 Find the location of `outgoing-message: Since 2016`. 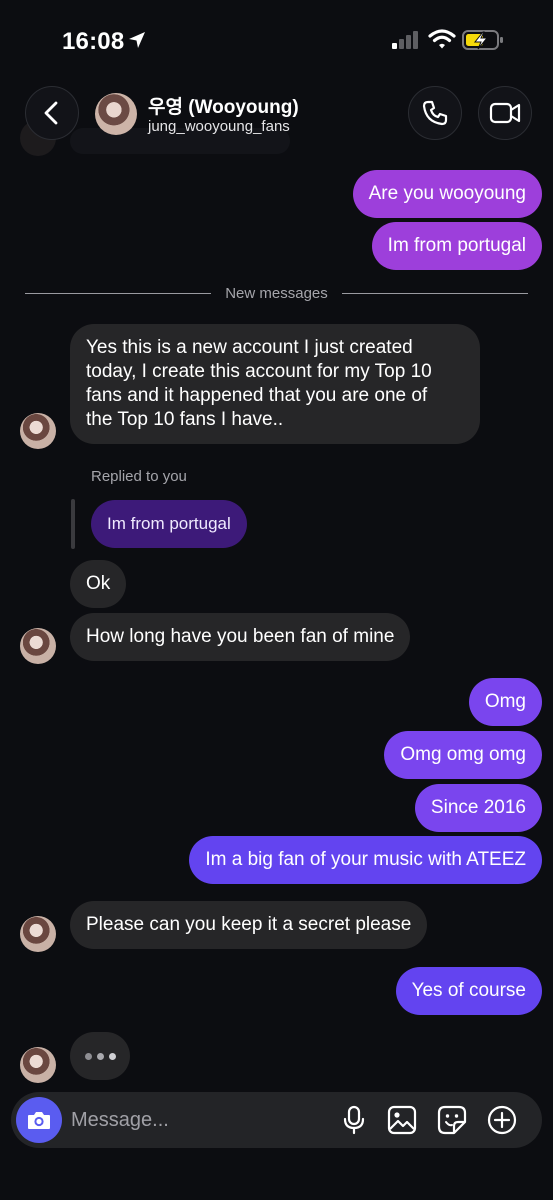

outgoing-message: Since 2016 is located at coordinates (478, 808).